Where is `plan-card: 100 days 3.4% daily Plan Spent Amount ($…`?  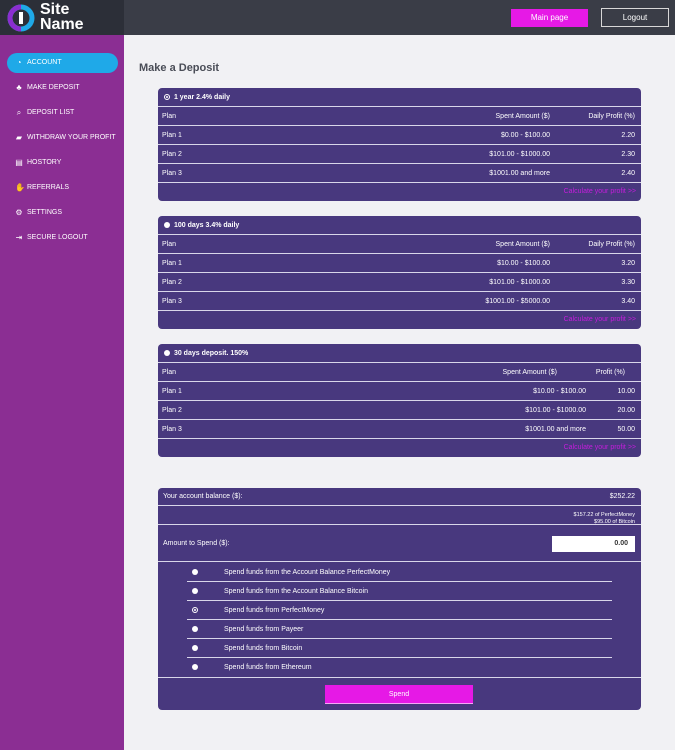
plan-card: 100 days 3.4% daily Plan Spent Amount ($… is located at coordinates (399, 272).